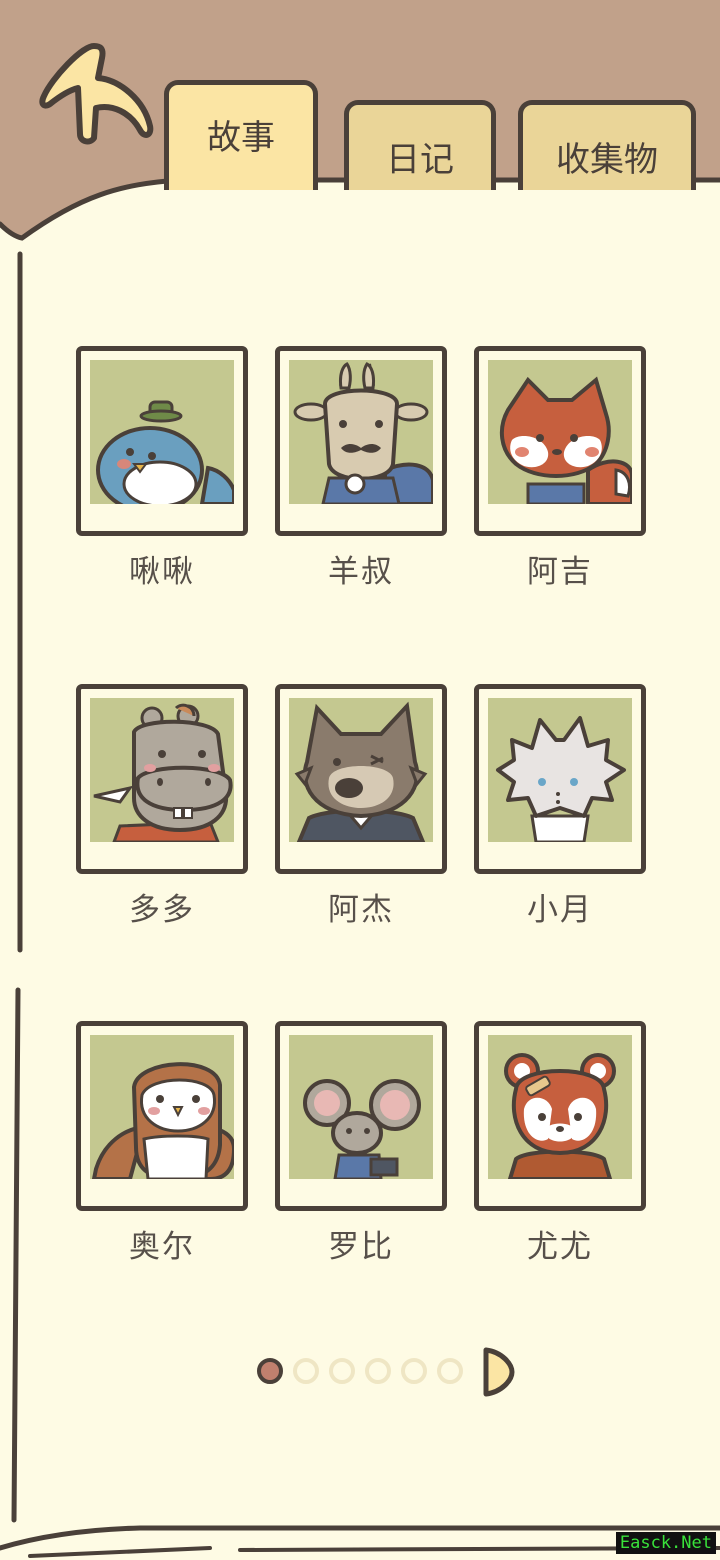  I want to click on character-card-youyou, so click(560, 1116).